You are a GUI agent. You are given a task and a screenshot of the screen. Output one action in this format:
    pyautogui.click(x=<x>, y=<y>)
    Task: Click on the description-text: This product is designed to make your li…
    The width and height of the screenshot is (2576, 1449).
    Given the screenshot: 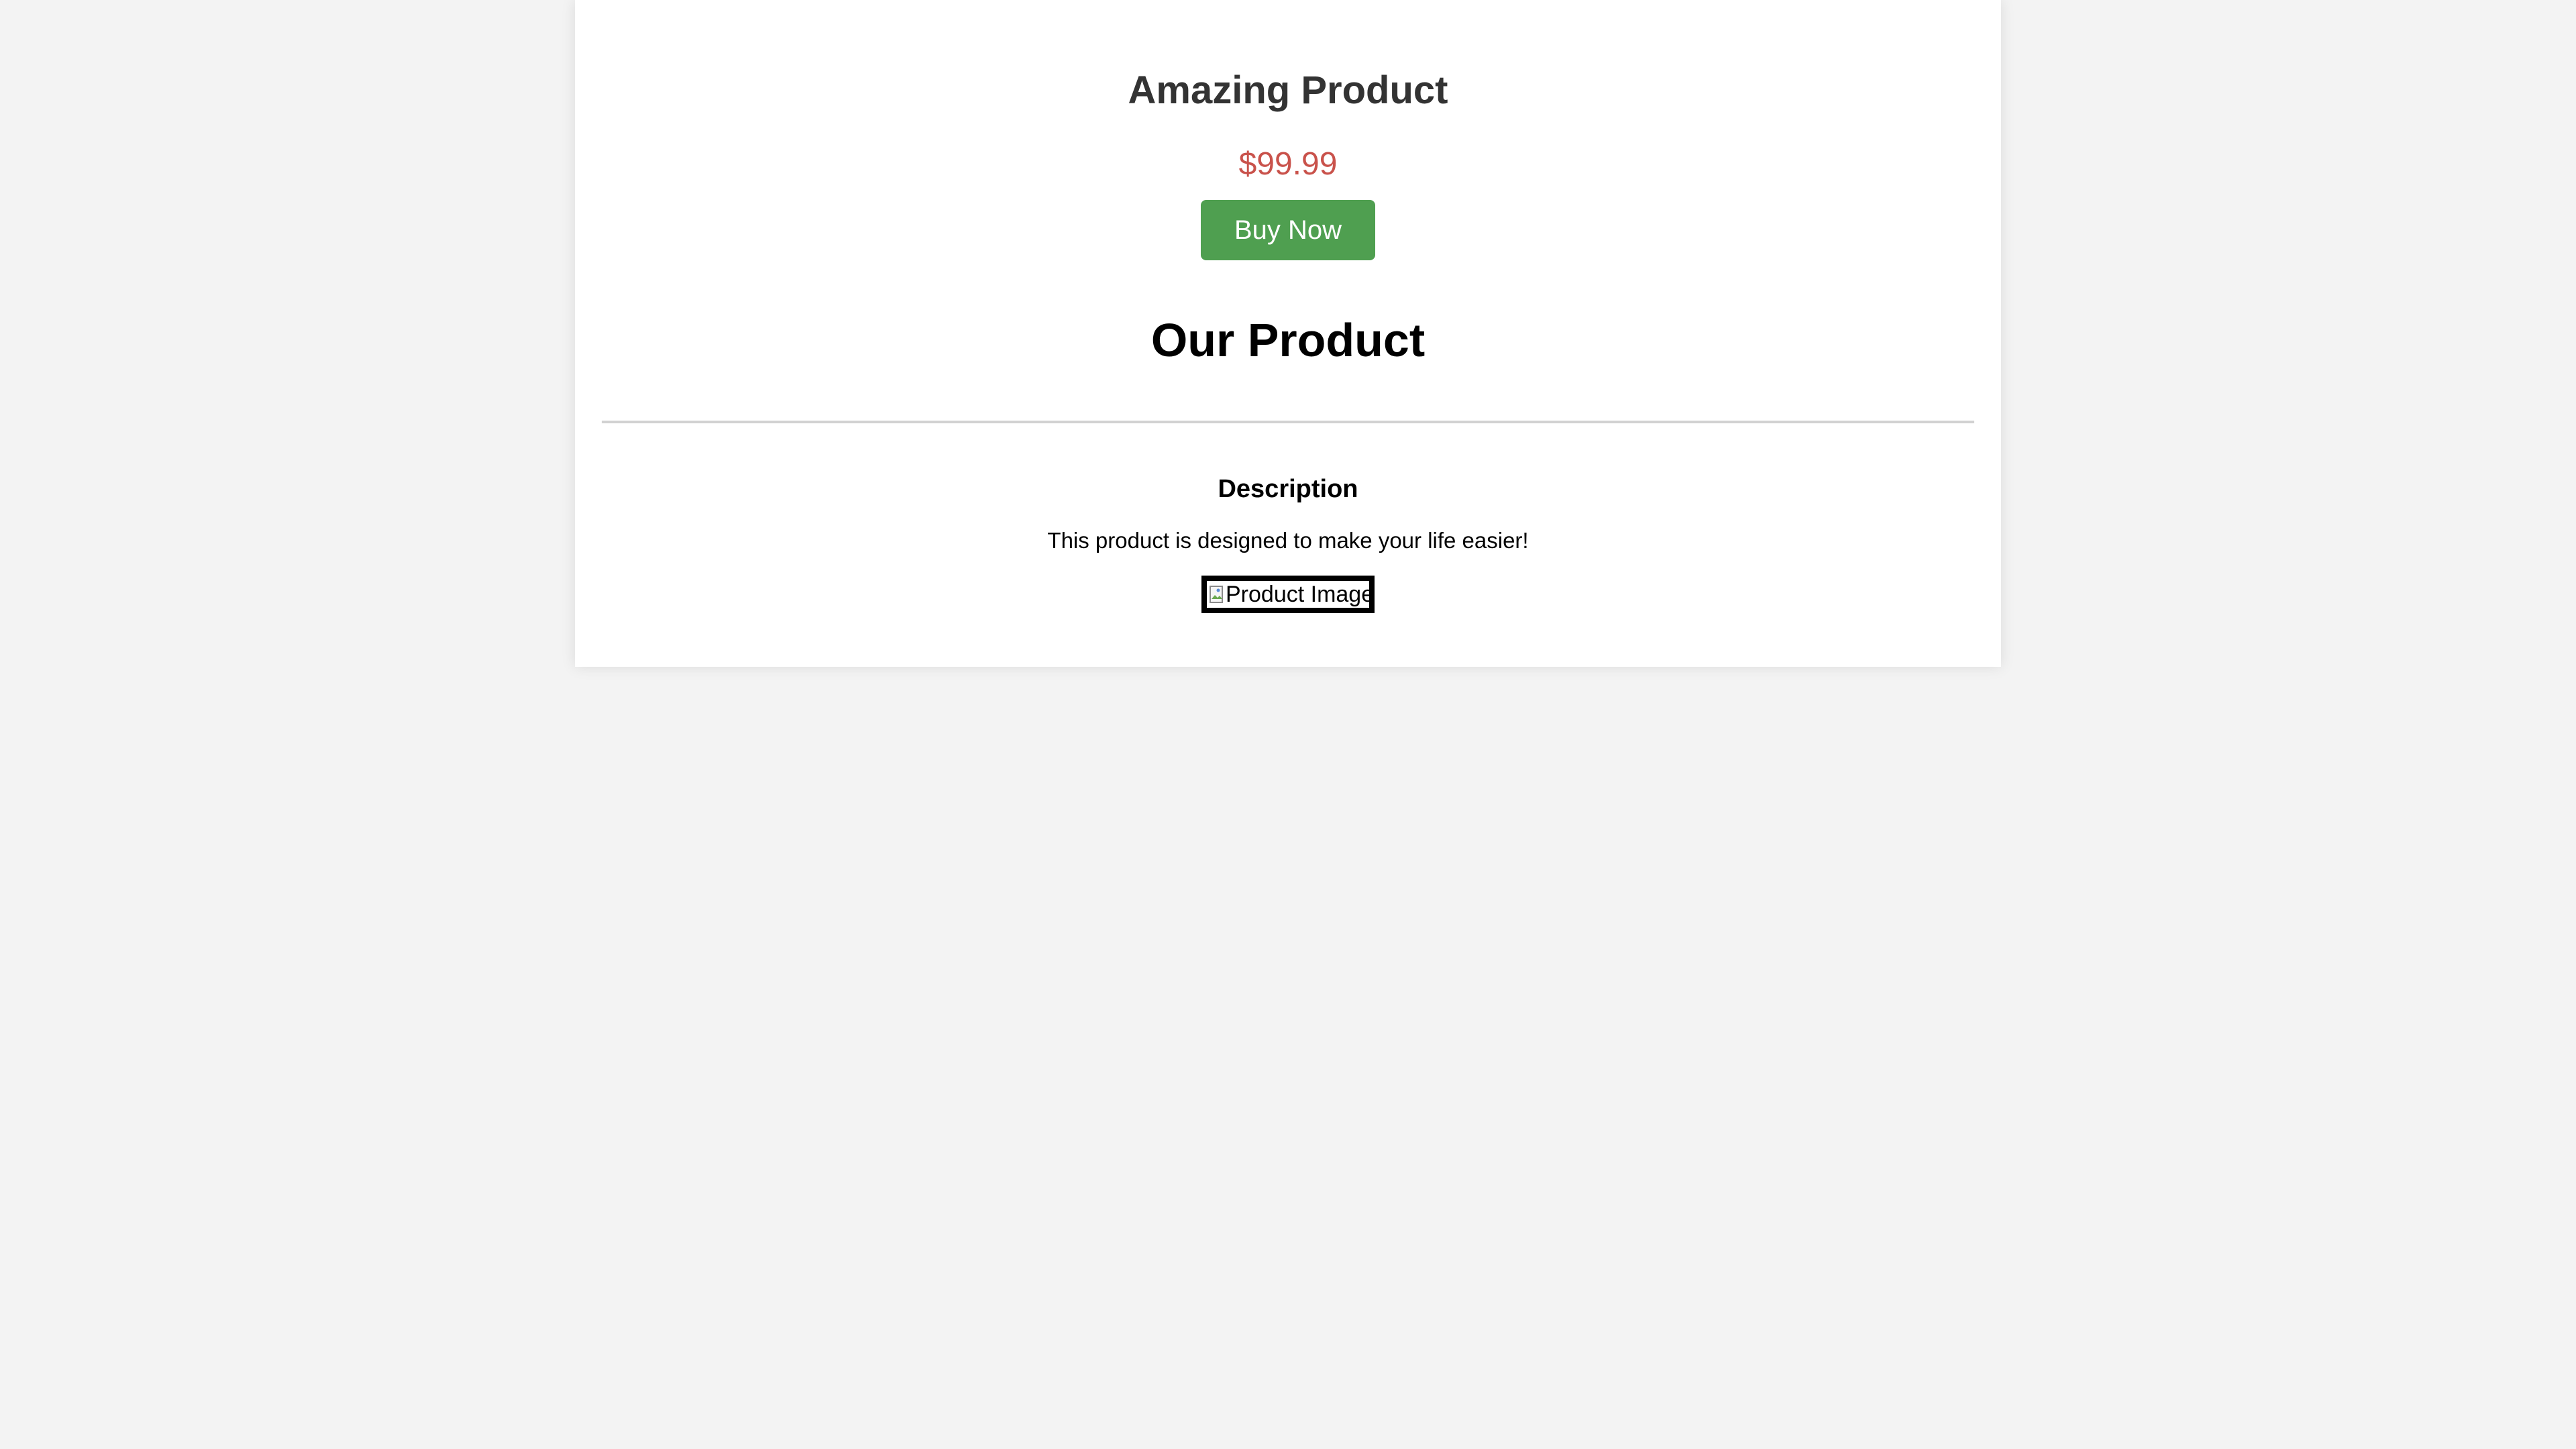 What is the action you would take?
    pyautogui.click(x=1288, y=540)
    